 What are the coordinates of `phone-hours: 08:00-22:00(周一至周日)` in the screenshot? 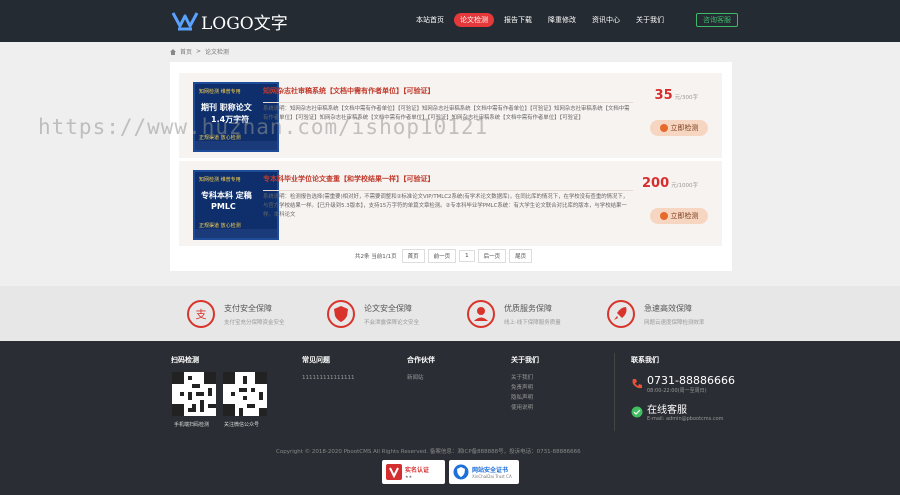 It's located at (677, 391).